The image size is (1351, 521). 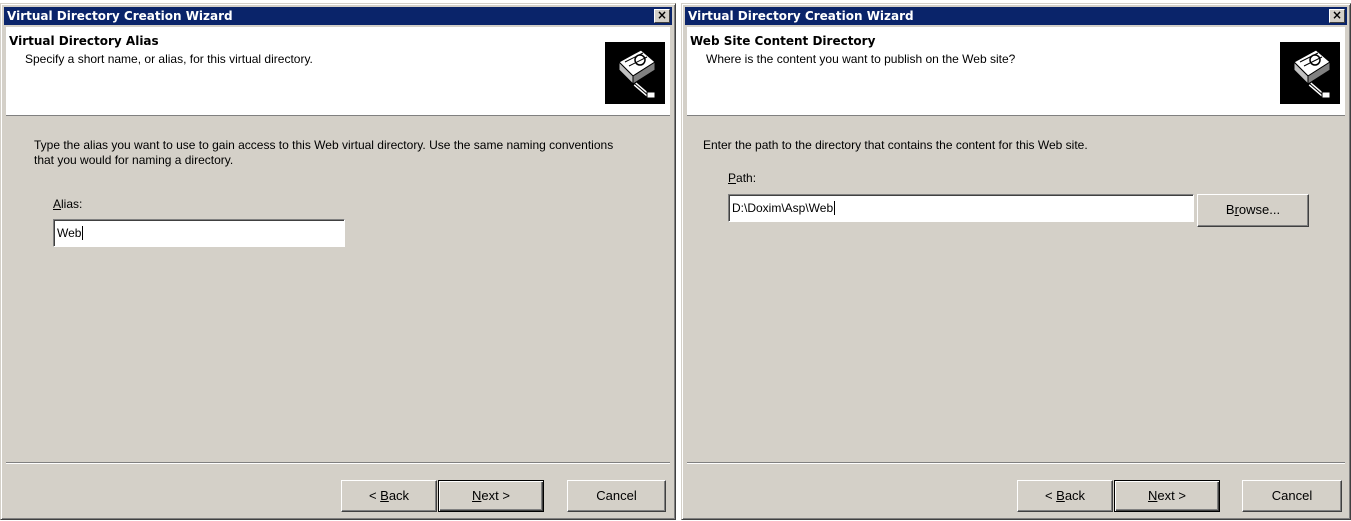 I want to click on alias-input: Web, so click(x=199, y=233).